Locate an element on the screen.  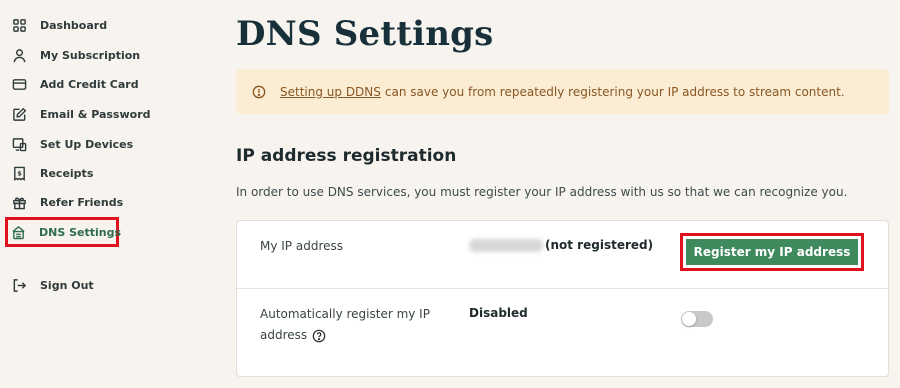
sidebar-item-label: Receipts is located at coordinates (67, 173).